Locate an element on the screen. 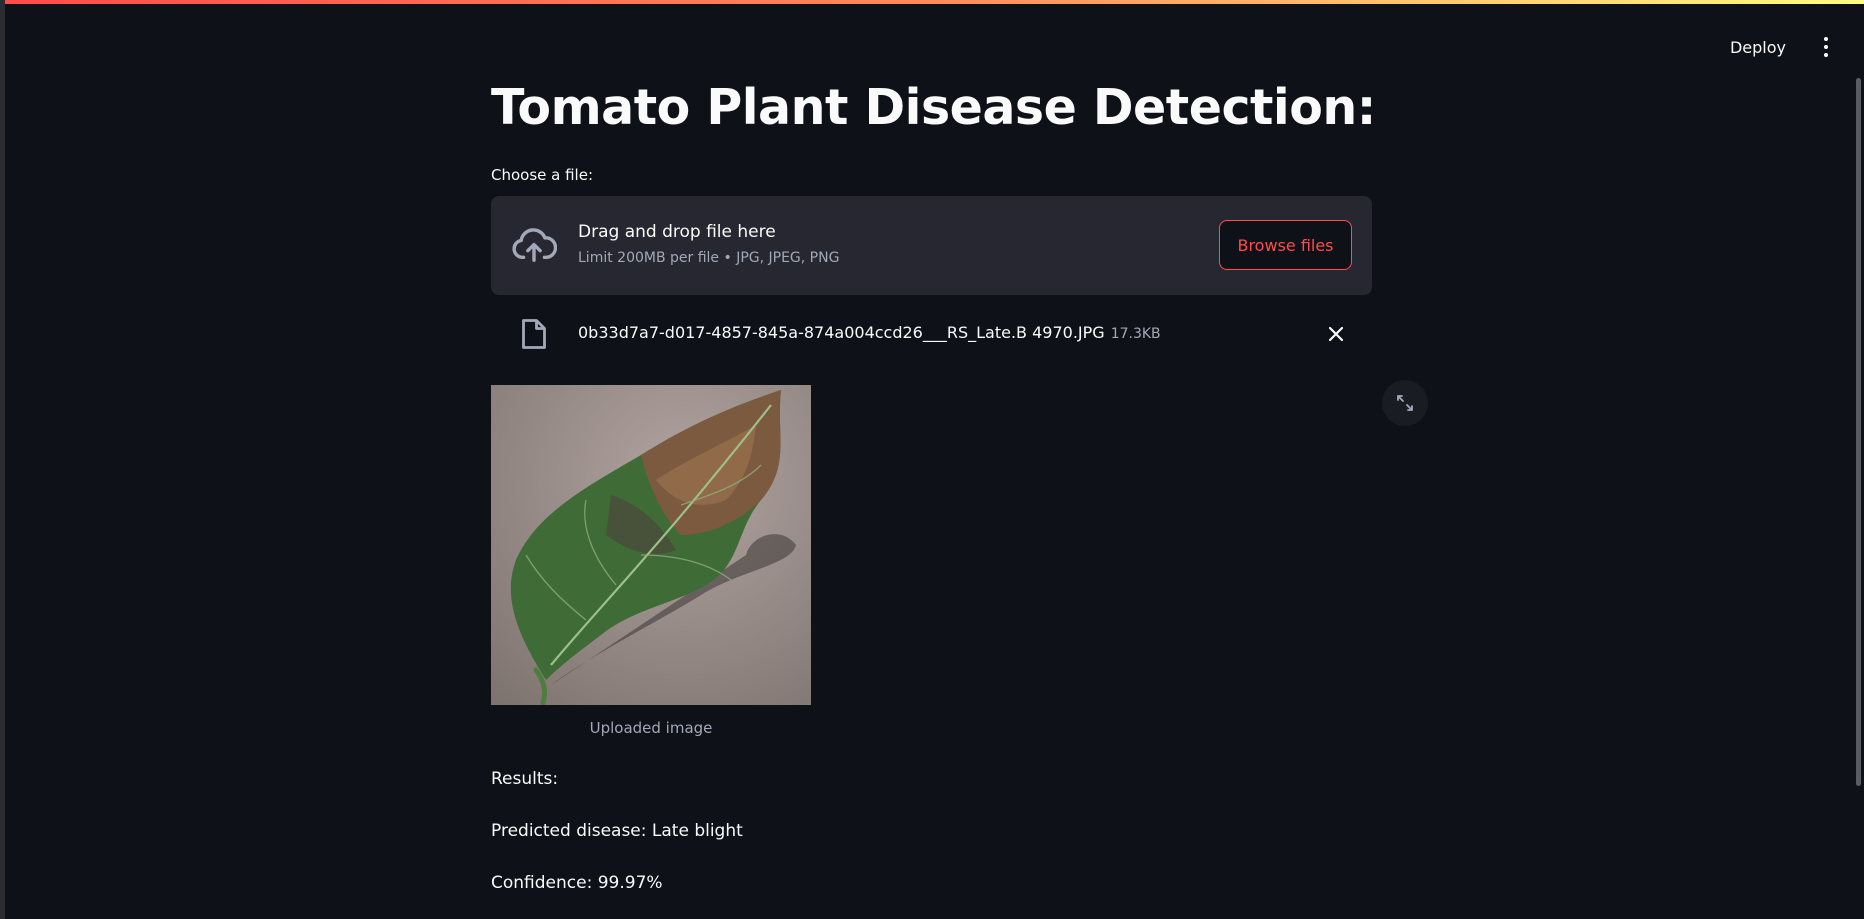 This screenshot has height=919, width=1864. file-size: 17.3KB is located at coordinates (1135, 334).